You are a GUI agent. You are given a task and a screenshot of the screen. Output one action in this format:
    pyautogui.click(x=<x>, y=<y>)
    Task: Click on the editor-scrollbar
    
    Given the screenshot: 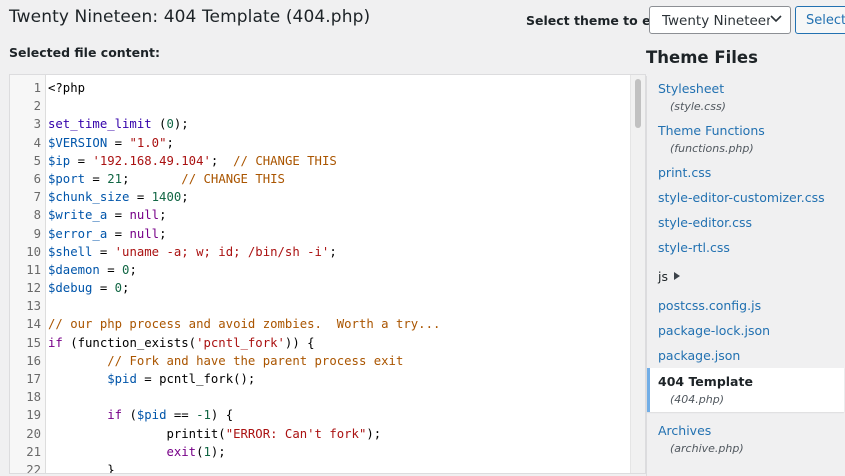 What is the action you would take?
    pyautogui.click(x=637, y=274)
    